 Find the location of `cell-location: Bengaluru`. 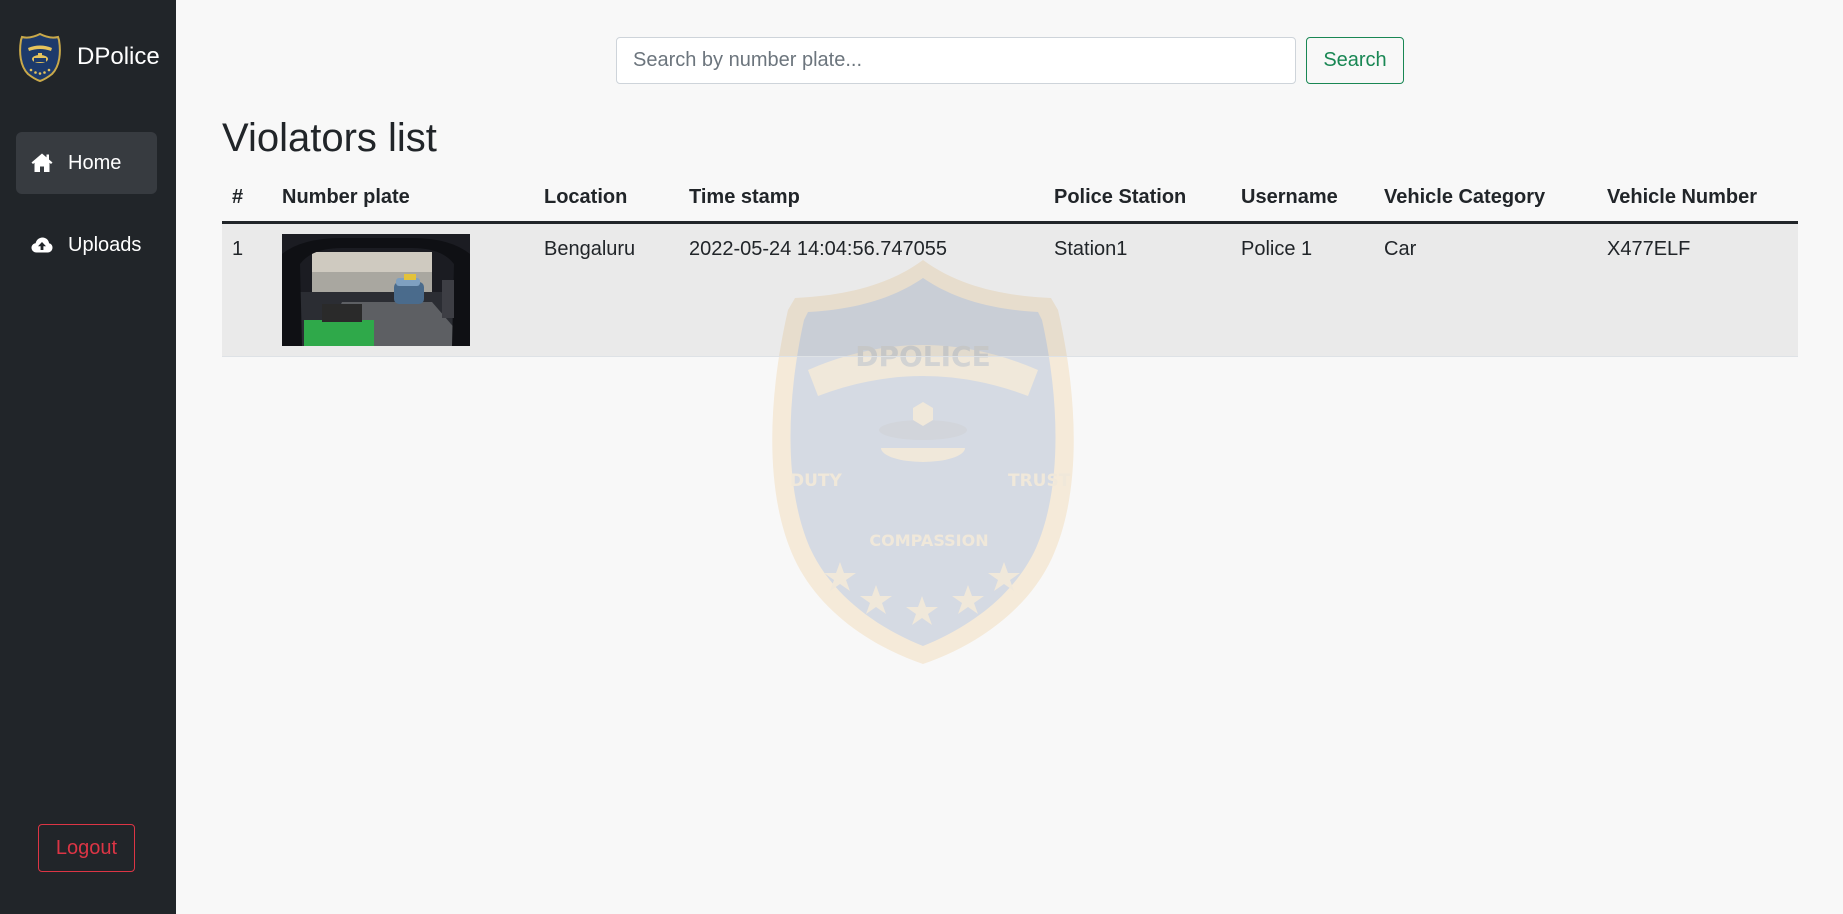

cell-location: Bengaluru is located at coordinates (606, 289).